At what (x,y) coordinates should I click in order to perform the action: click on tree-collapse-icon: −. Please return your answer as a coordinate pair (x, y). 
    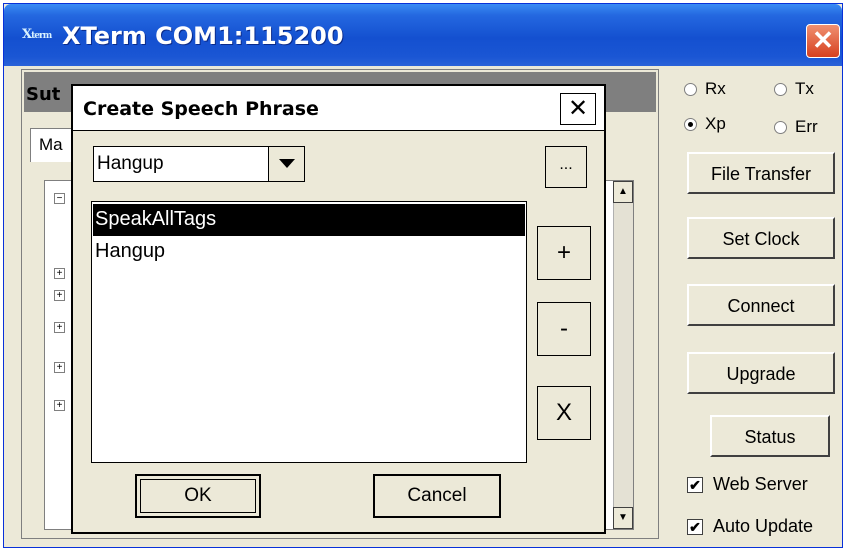
    Looking at the image, I should click on (59, 198).